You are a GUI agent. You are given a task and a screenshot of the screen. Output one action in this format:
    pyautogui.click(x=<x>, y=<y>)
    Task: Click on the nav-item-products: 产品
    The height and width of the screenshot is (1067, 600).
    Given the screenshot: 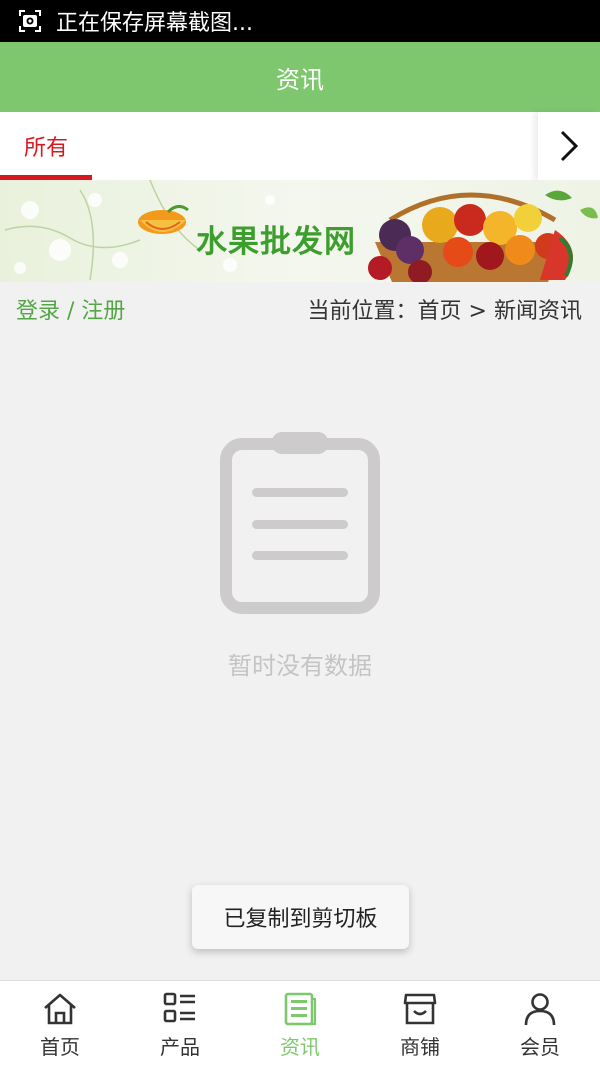 What is the action you would take?
    pyautogui.click(x=180, y=1024)
    